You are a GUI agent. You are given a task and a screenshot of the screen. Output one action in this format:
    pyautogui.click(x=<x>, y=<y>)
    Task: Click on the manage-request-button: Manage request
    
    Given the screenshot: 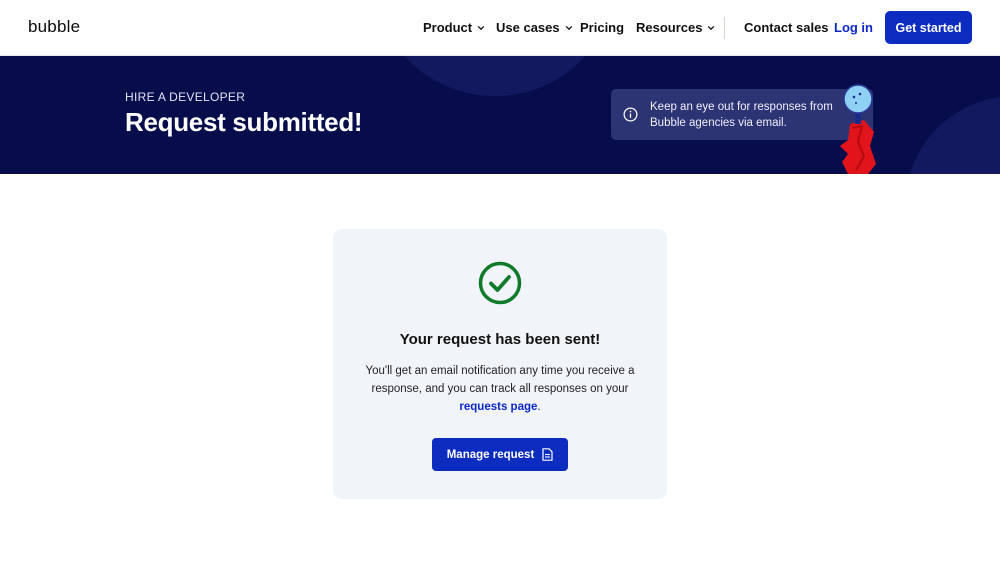 What is the action you would take?
    pyautogui.click(x=500, y=454)
    